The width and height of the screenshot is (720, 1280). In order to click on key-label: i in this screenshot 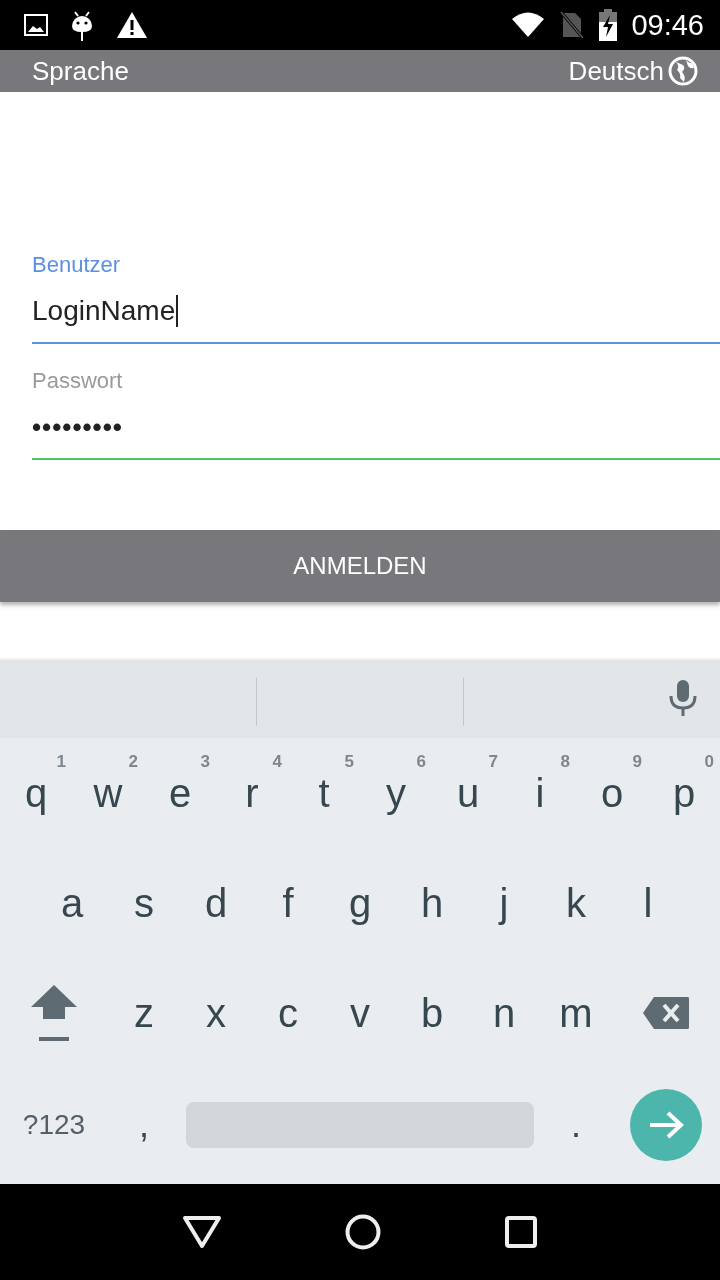, I will do `click(540, 793)`.